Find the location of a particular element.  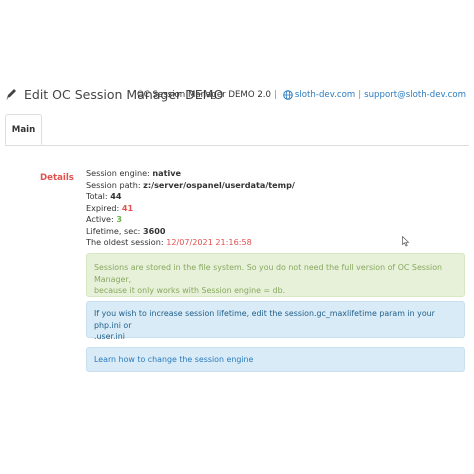

lifetime-label: Lifetime, sec: is located at coordinates (113, 230).